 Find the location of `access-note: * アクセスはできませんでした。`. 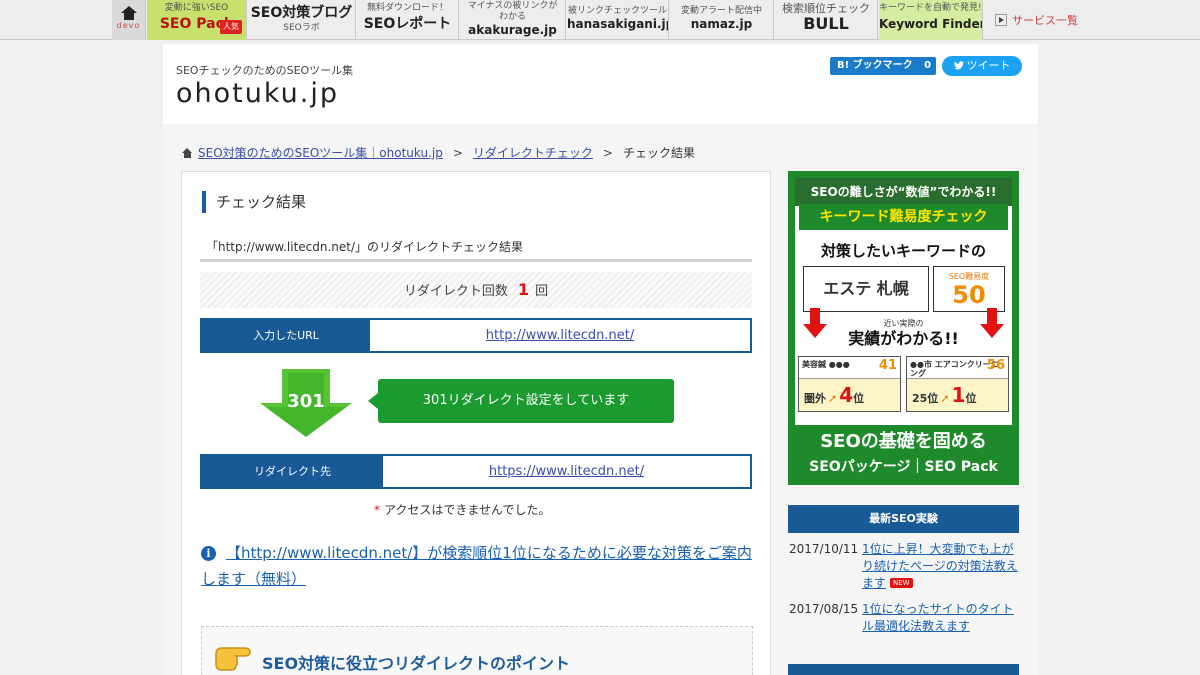

access-note: * アクセスはできませんでした。 is located at coordinates (462, 509).